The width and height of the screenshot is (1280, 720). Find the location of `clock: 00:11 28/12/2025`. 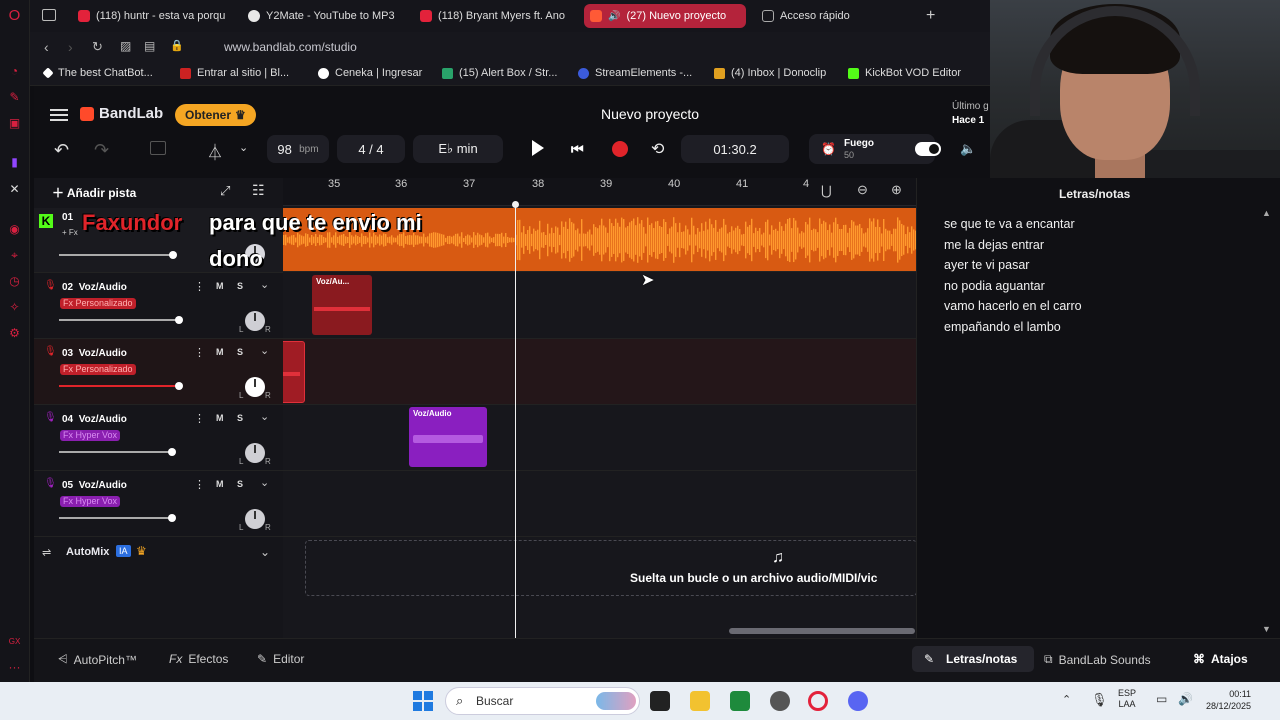

clock: 00:11 28/12/2025 is located at coordinates (1228, 700).